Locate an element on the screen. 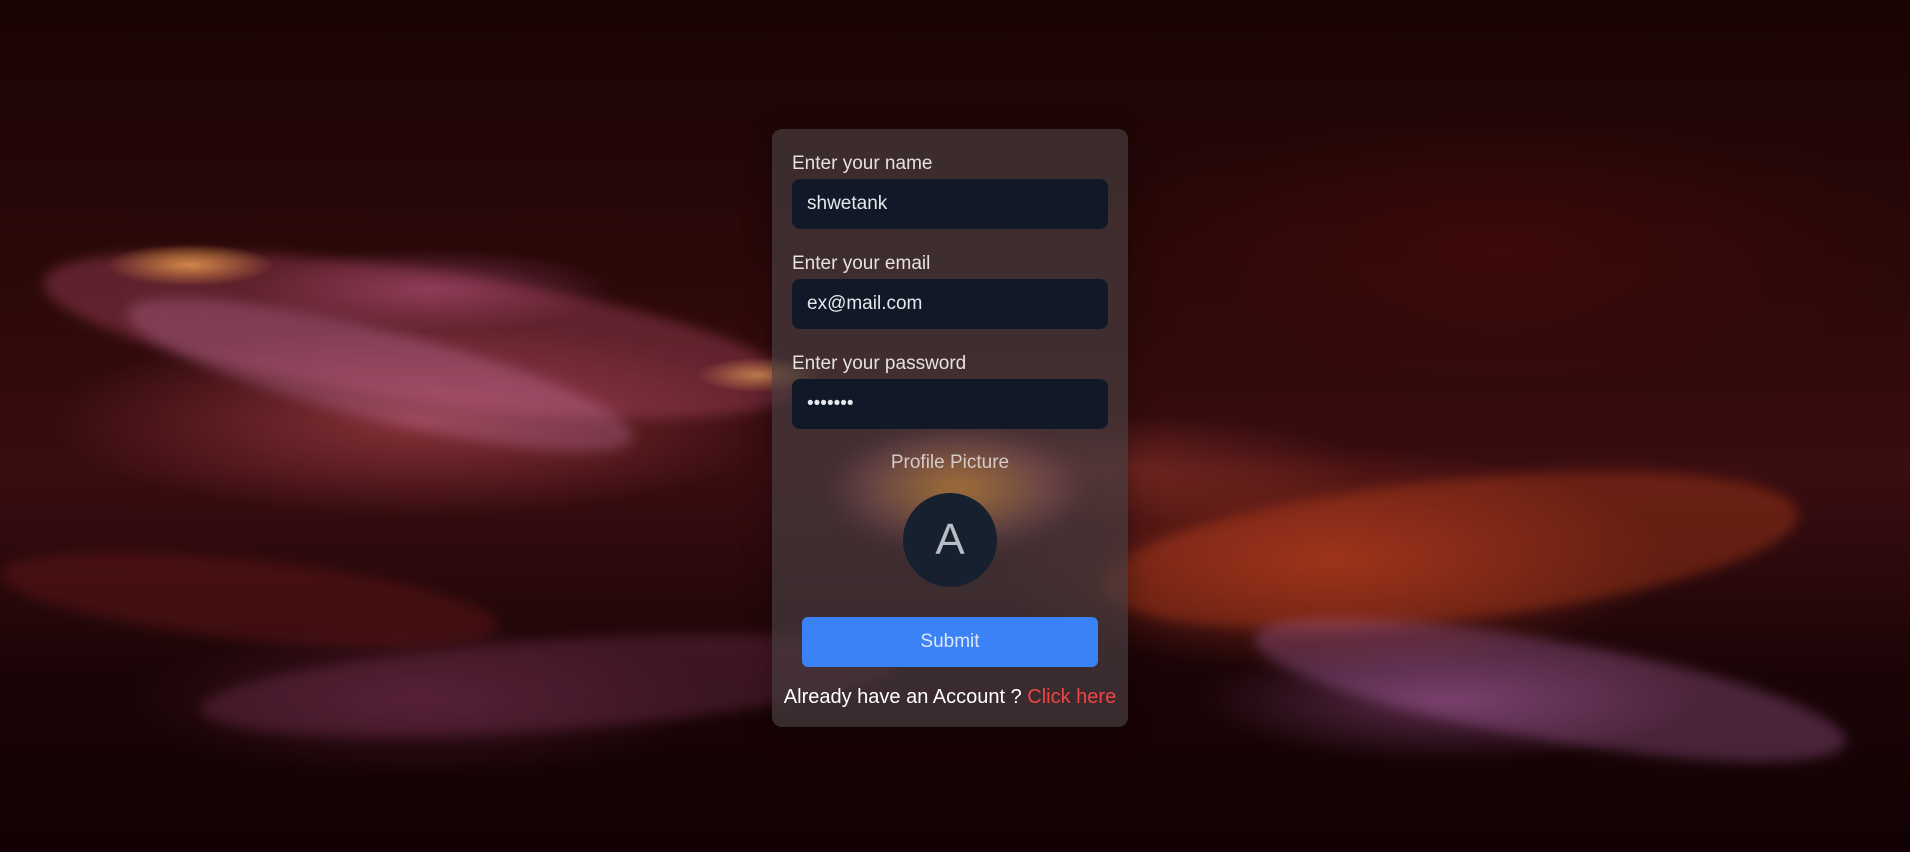  email-label: Enter your email is located at coordinates (861, 263).